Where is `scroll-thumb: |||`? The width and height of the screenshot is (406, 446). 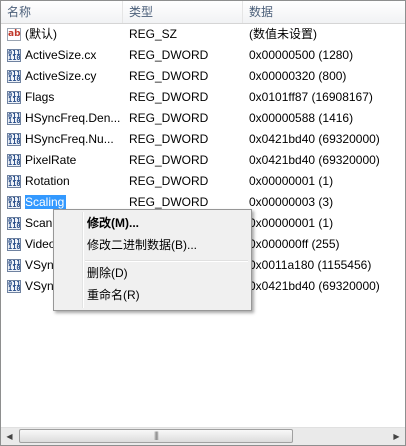
scroll-thumb: ||| is located at coordinates (156, 436).